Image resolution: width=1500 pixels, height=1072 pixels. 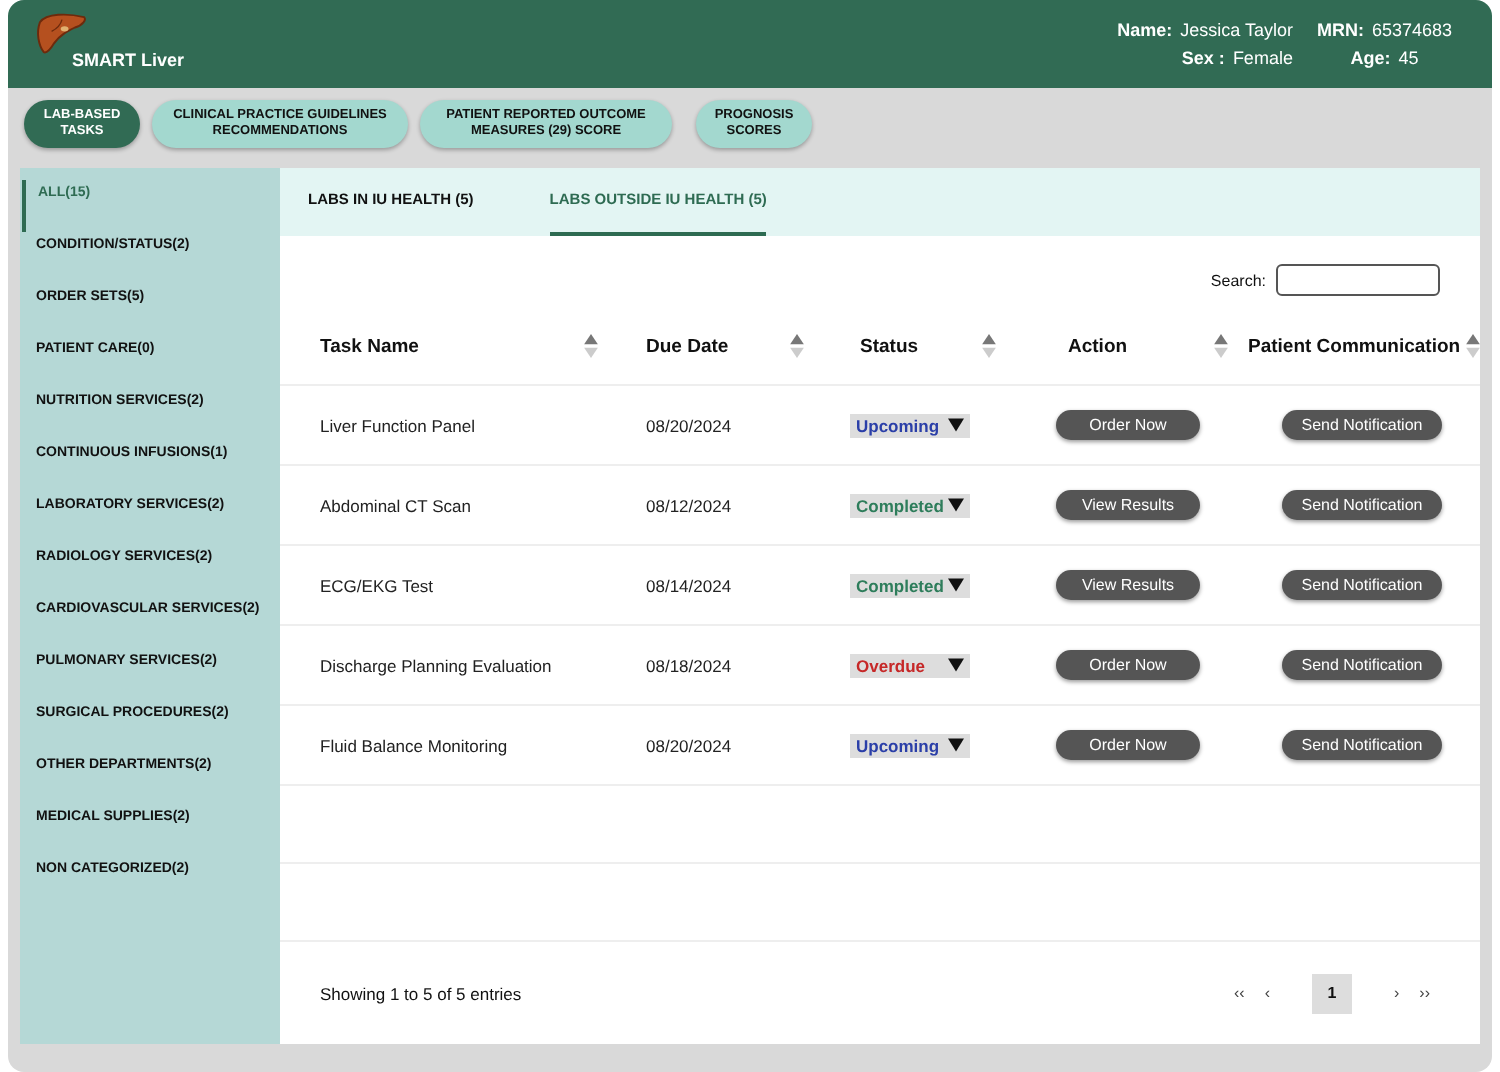 I want to click on search-field, so click(x=1358, y=280).